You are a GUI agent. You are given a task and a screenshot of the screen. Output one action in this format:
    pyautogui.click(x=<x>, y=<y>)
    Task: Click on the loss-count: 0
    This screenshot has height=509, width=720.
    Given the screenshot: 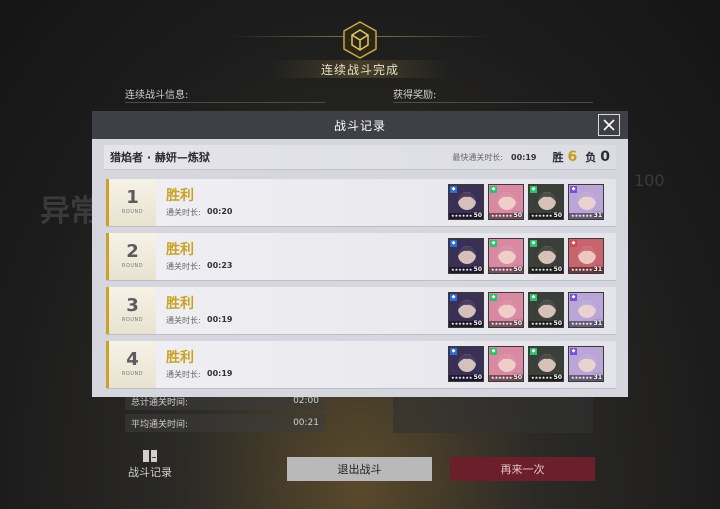 What is the action you would take?
    pyautogui.click(x=605, y=157)
    